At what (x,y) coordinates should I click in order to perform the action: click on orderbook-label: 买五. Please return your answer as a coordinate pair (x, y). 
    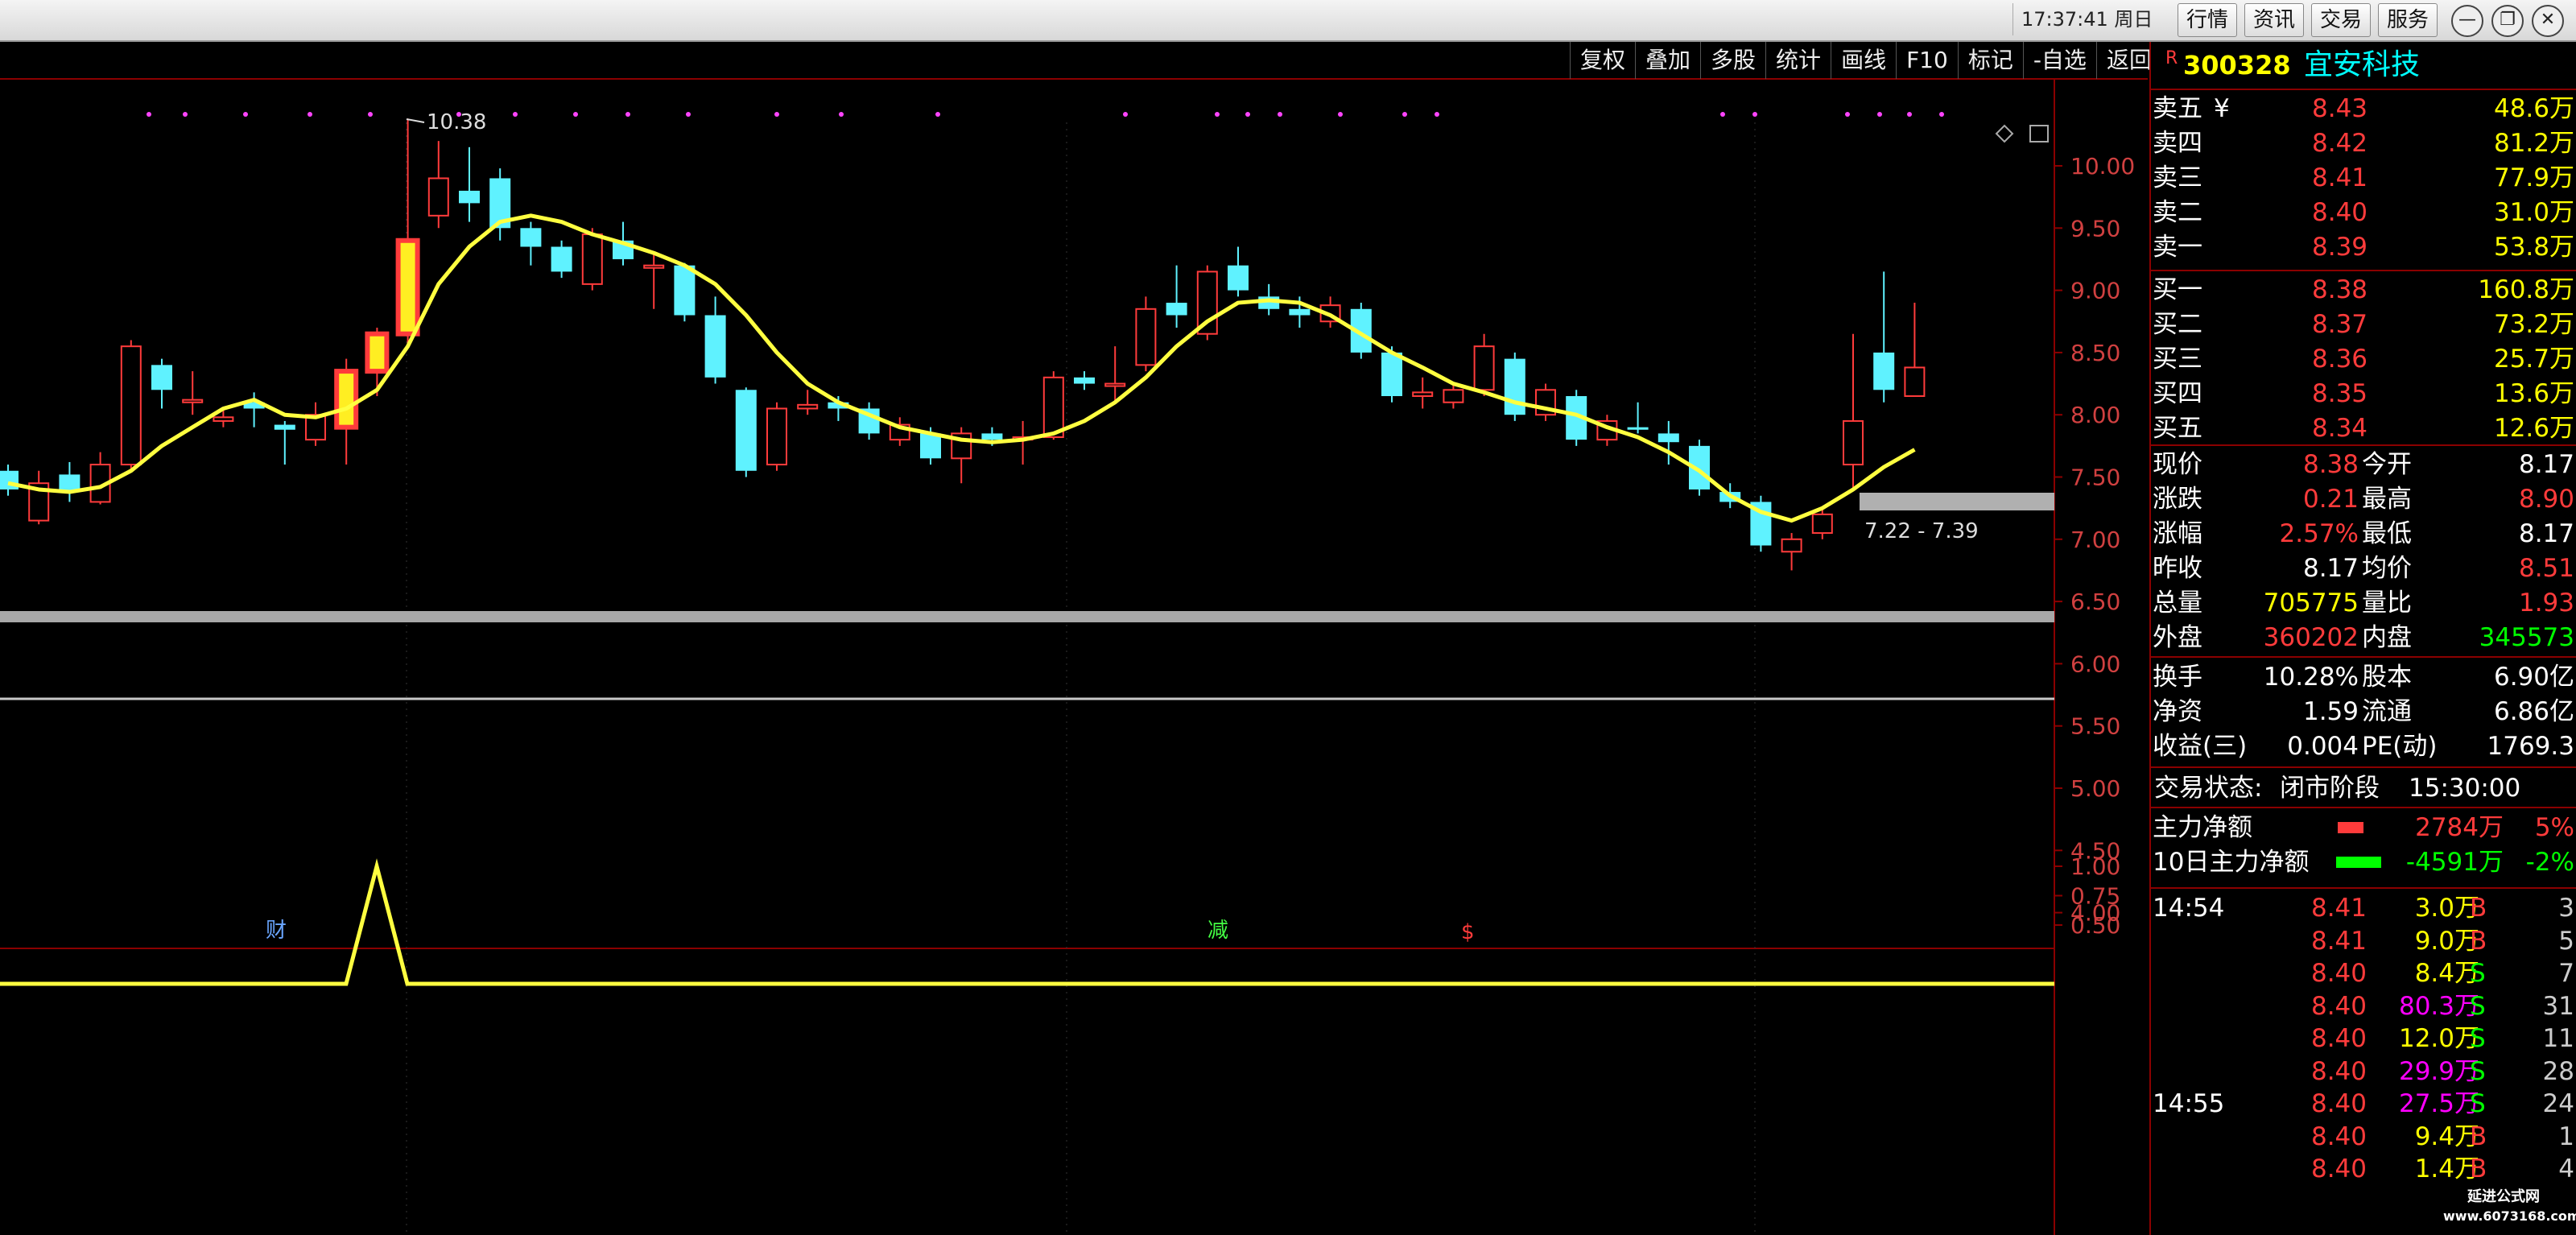
    Looking at the image, I should click on (2177, 428).